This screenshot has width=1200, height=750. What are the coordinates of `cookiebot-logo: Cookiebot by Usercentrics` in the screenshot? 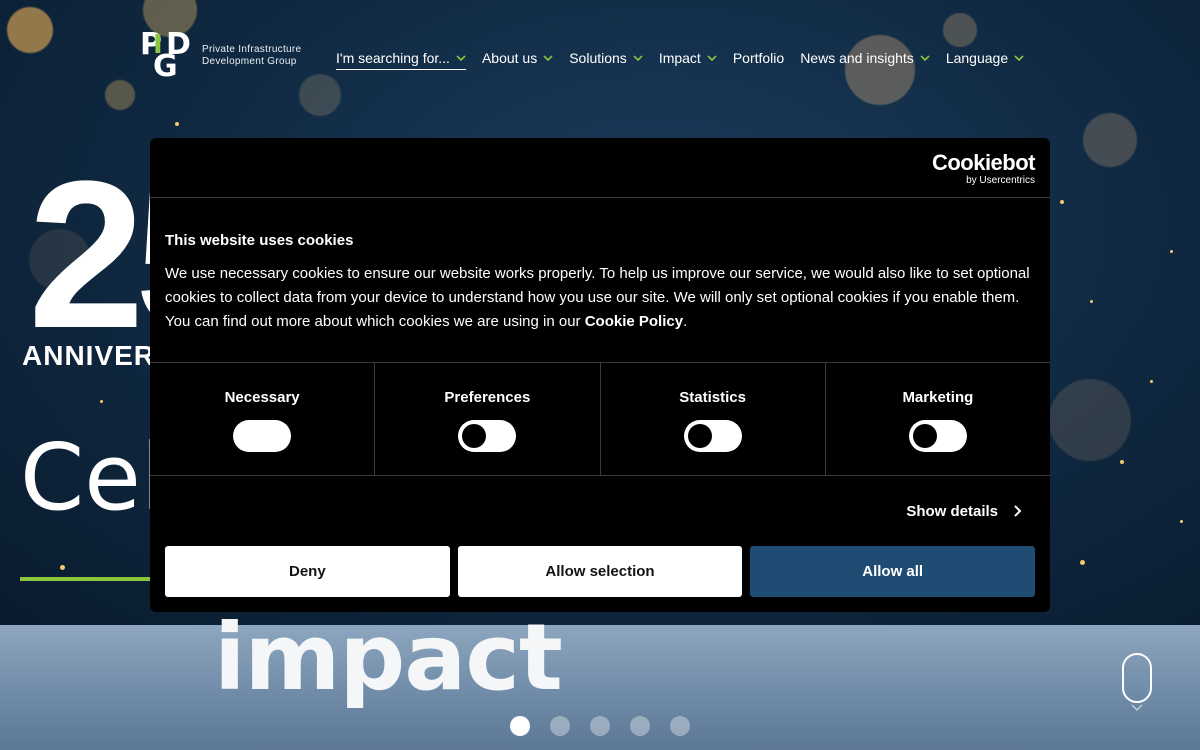 It's located at (983, 168).